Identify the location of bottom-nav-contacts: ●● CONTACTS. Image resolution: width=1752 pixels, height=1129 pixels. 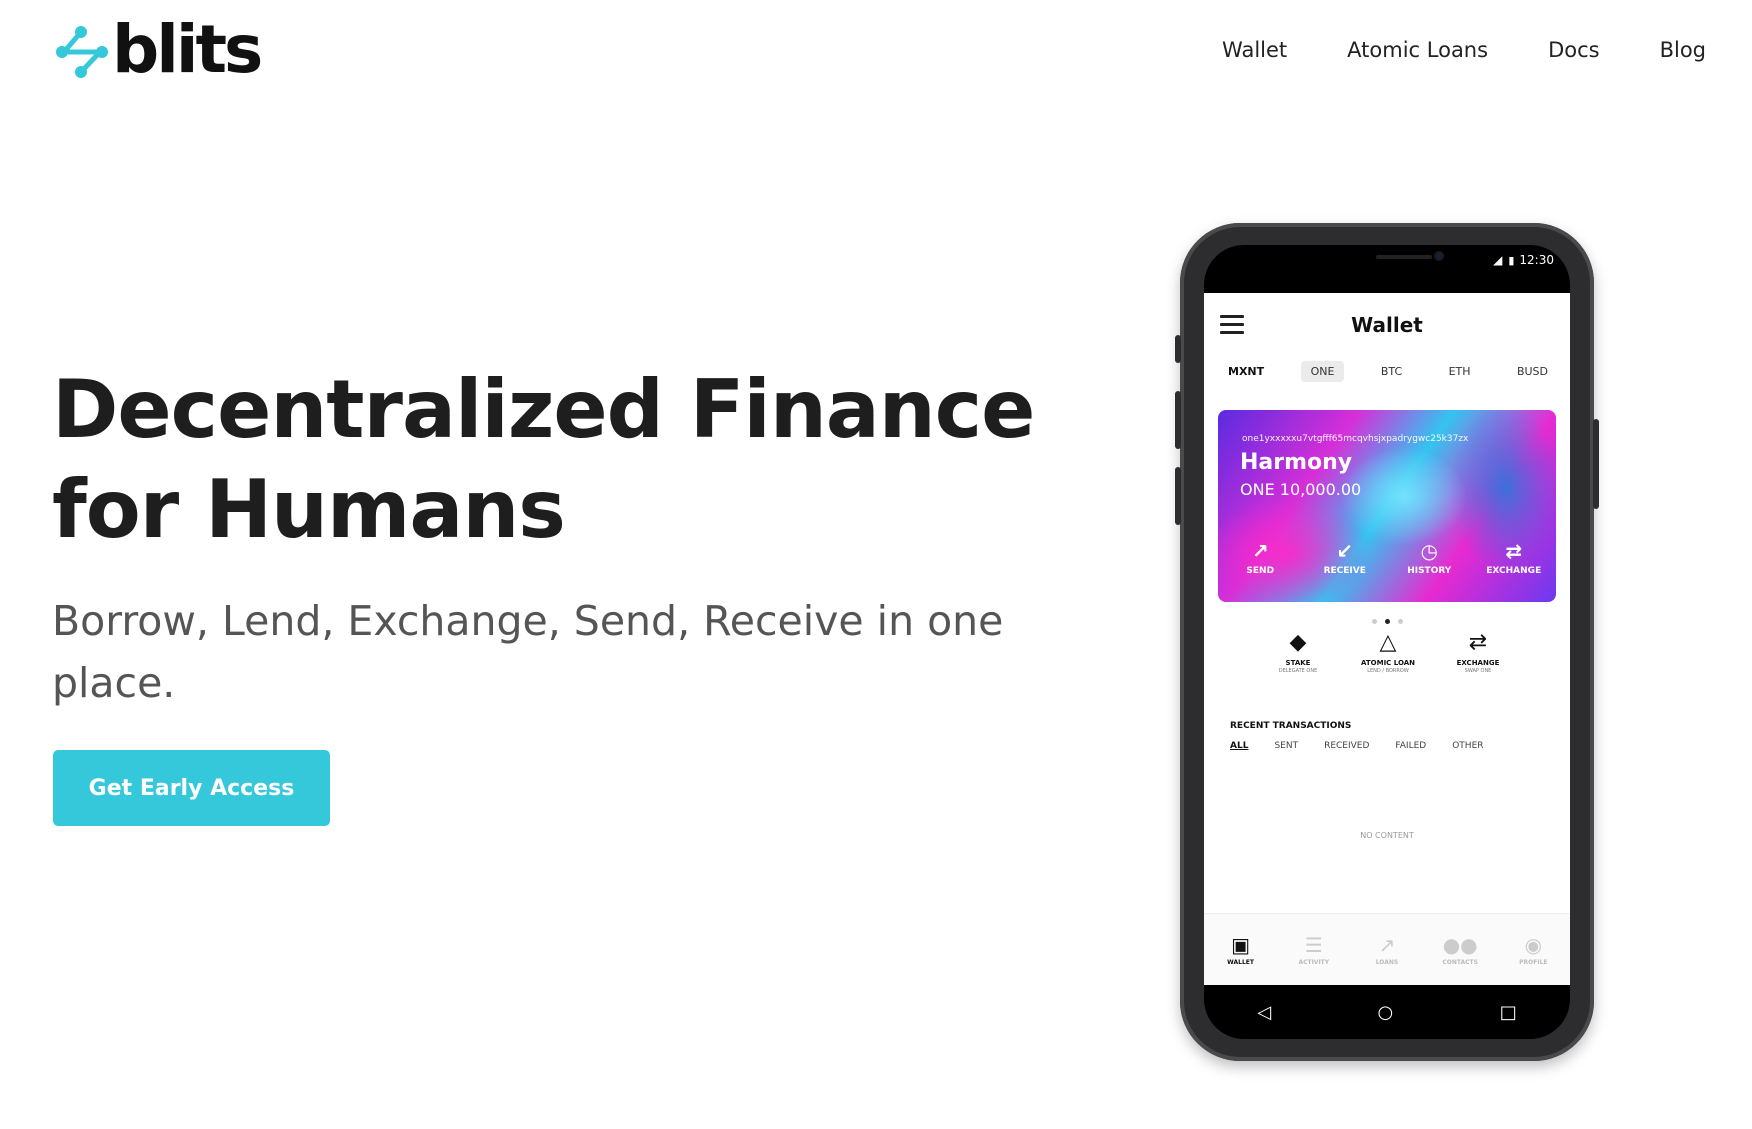
(1460, 950).